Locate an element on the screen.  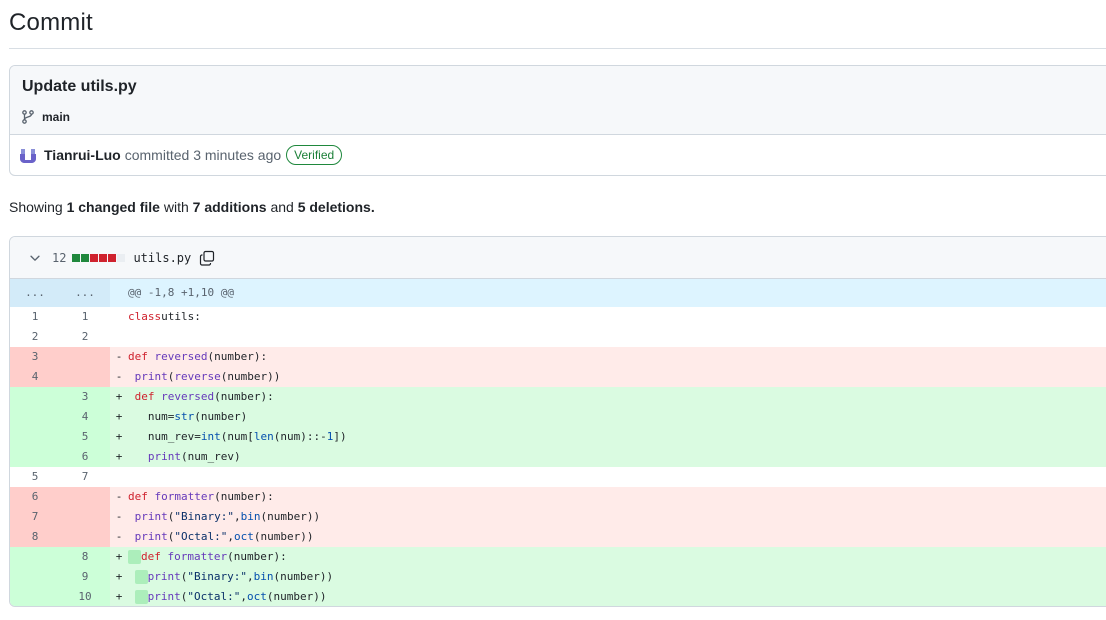
diff-line-ctx: 1 1 classutils: is located at coordinates (558, 317).